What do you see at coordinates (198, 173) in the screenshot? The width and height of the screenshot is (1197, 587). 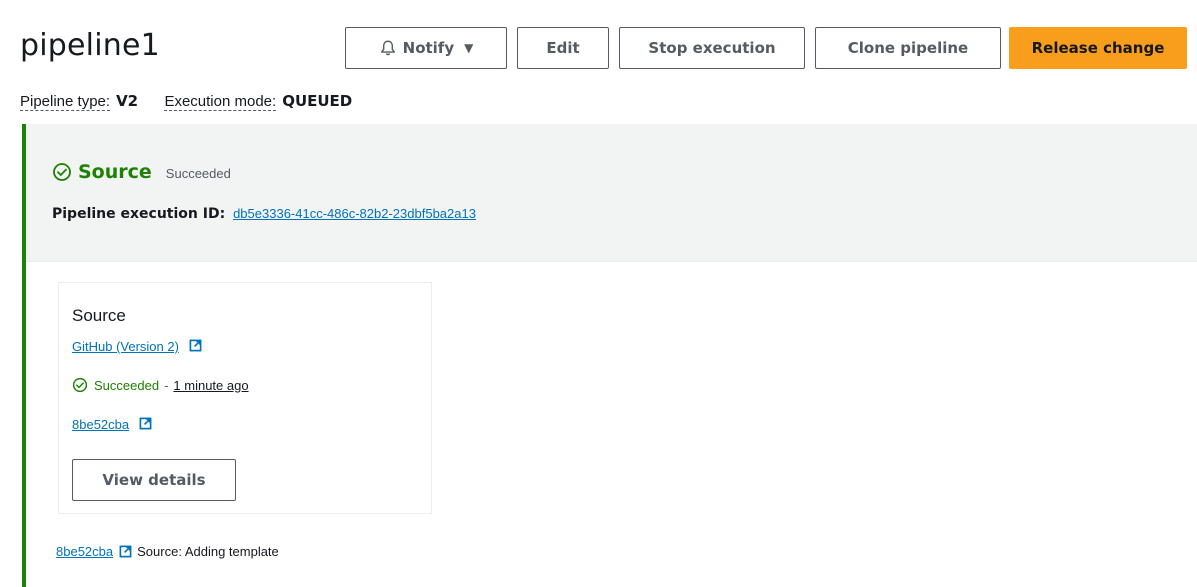 I see `stage-status: Succeeded` at bounding box center [198, 173].